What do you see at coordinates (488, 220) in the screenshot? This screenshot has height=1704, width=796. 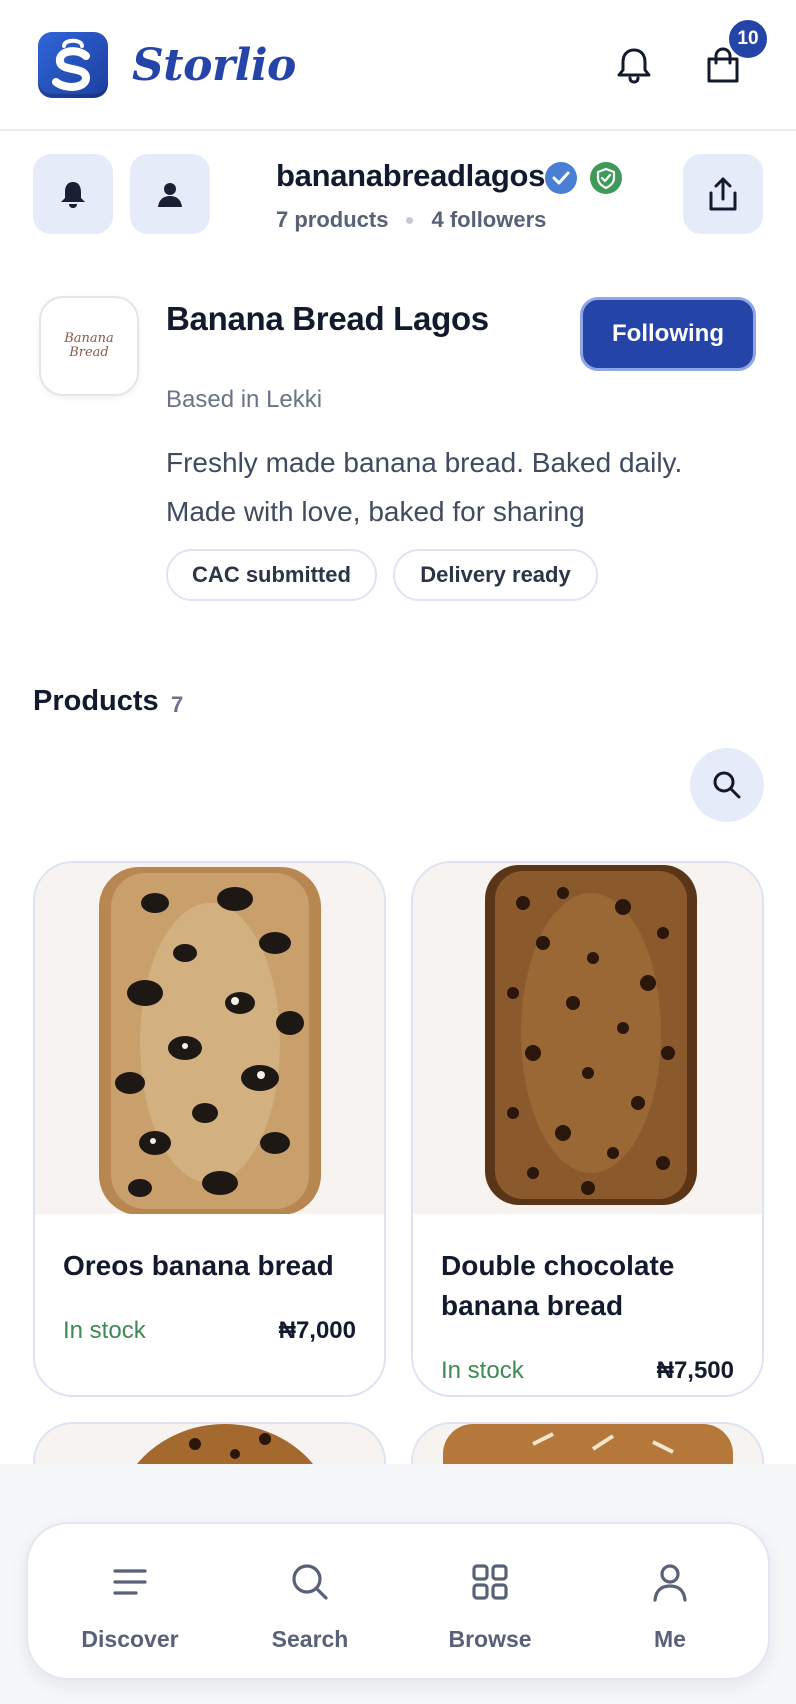 I see `followers-stat: 4 followers` at bounding box center [488, 220].